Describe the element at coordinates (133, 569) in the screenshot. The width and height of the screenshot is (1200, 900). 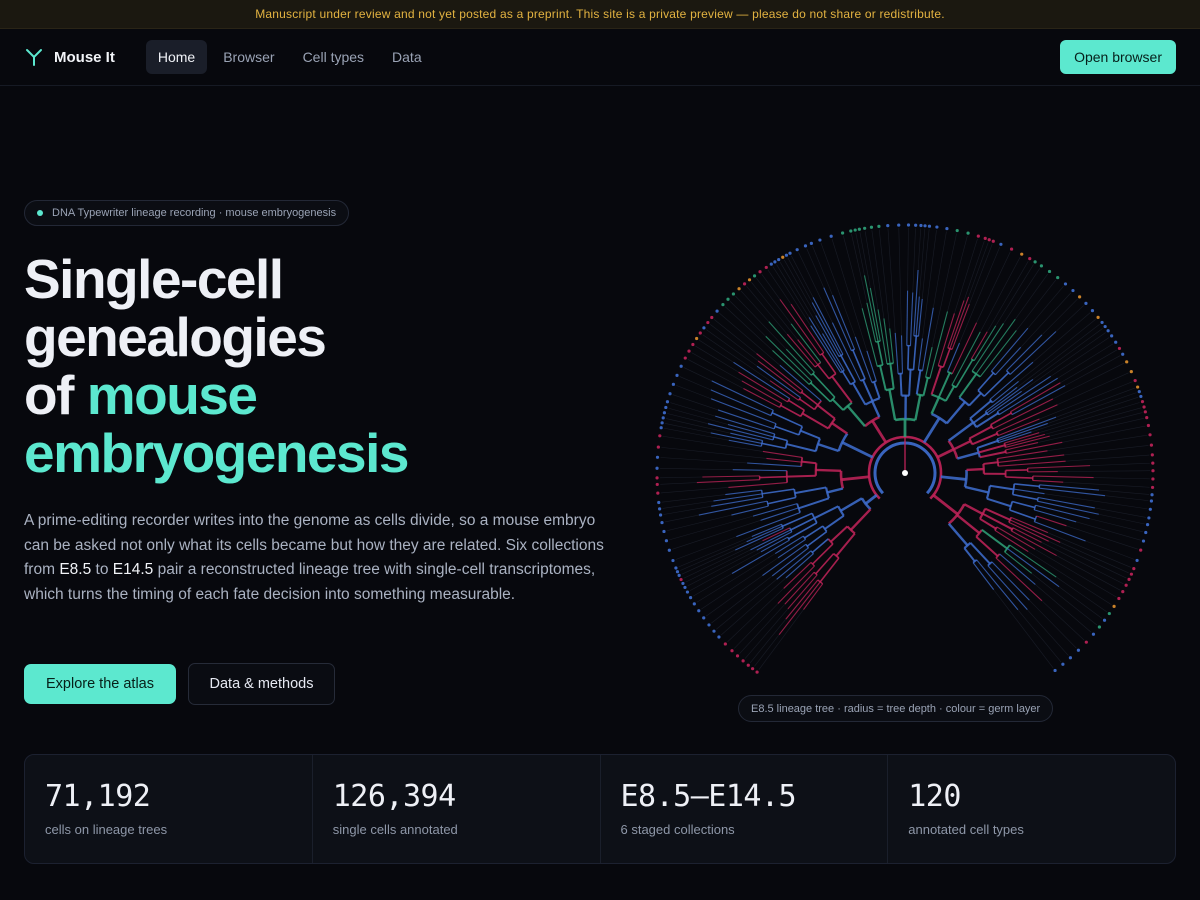
I see `lede-stage-end: E14.5` at that location.